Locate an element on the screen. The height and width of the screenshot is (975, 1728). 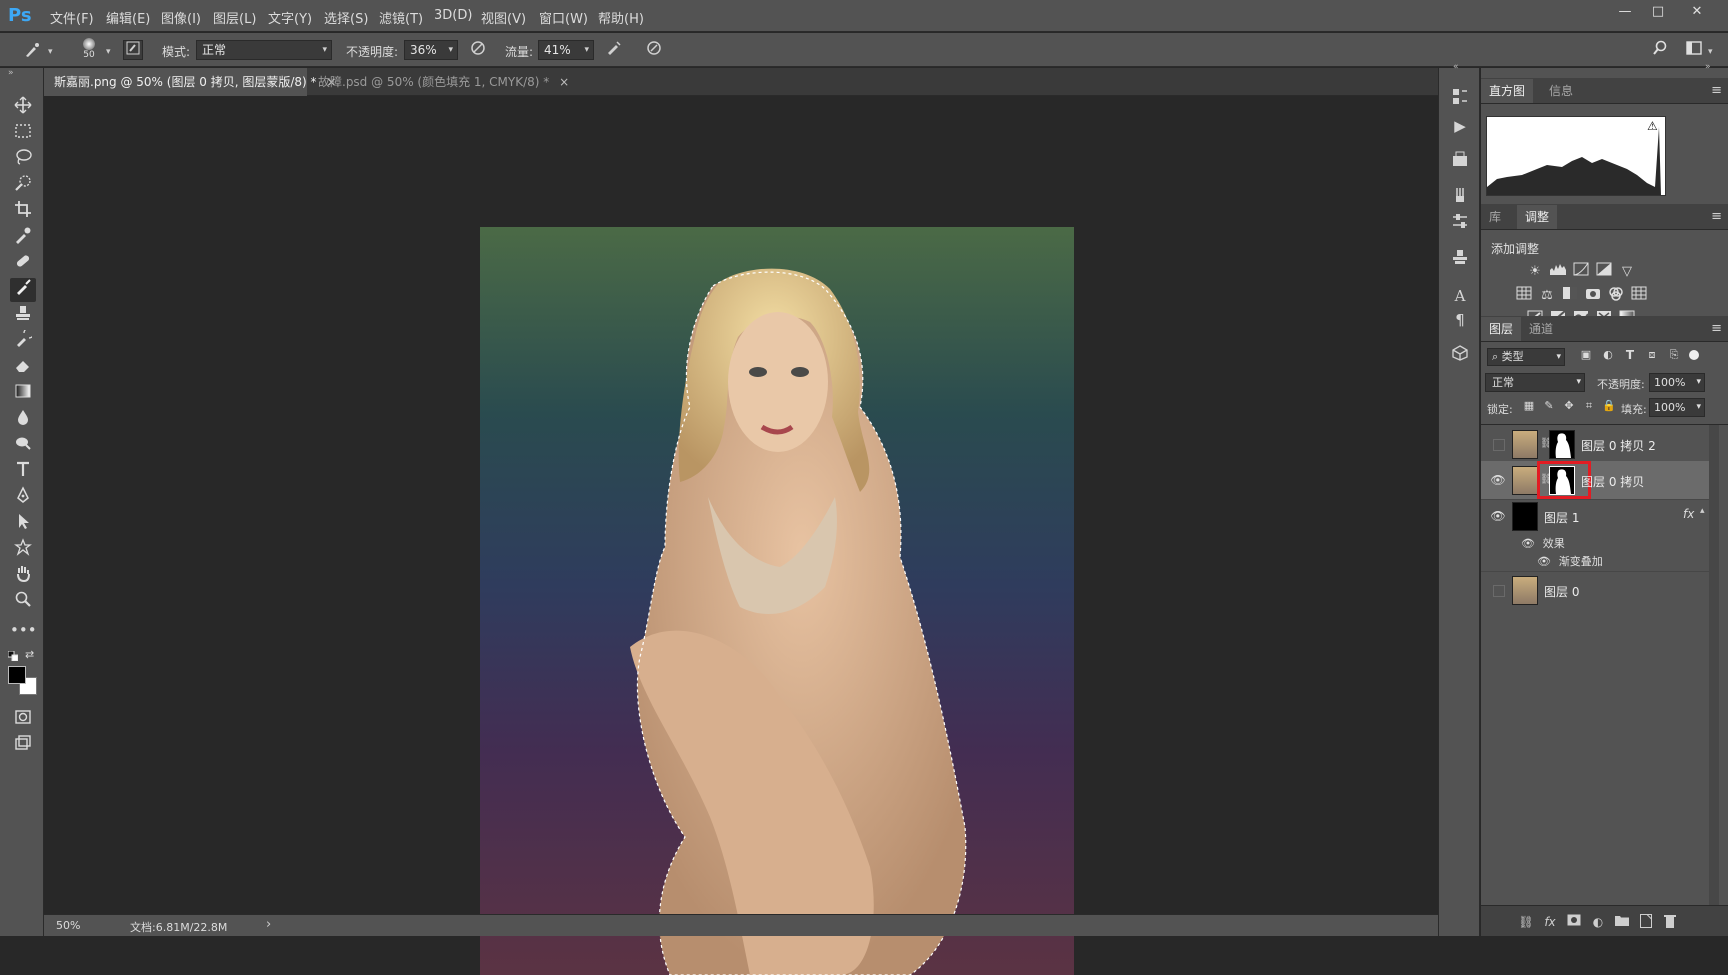
workspace-switcher-icon is located at coordinates (1694, 50).